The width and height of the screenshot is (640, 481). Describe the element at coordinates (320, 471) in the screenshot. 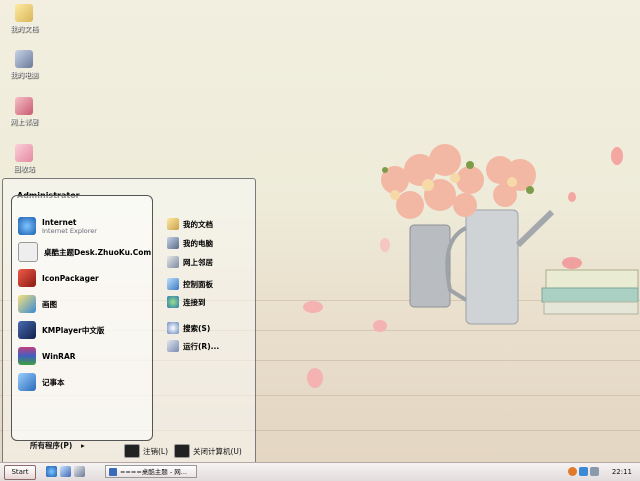

I see `taskbar: Start ====桌酷主题 - 网... 22:11` at that location.